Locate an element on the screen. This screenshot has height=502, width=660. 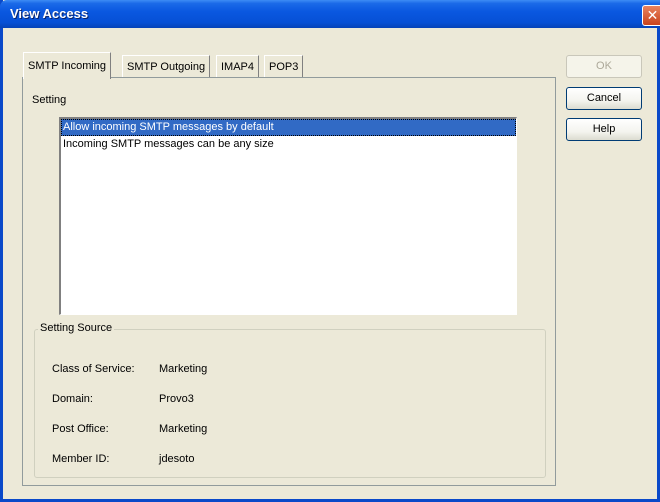
tab-pop3: POP3 is located at coordinates (284, 66).